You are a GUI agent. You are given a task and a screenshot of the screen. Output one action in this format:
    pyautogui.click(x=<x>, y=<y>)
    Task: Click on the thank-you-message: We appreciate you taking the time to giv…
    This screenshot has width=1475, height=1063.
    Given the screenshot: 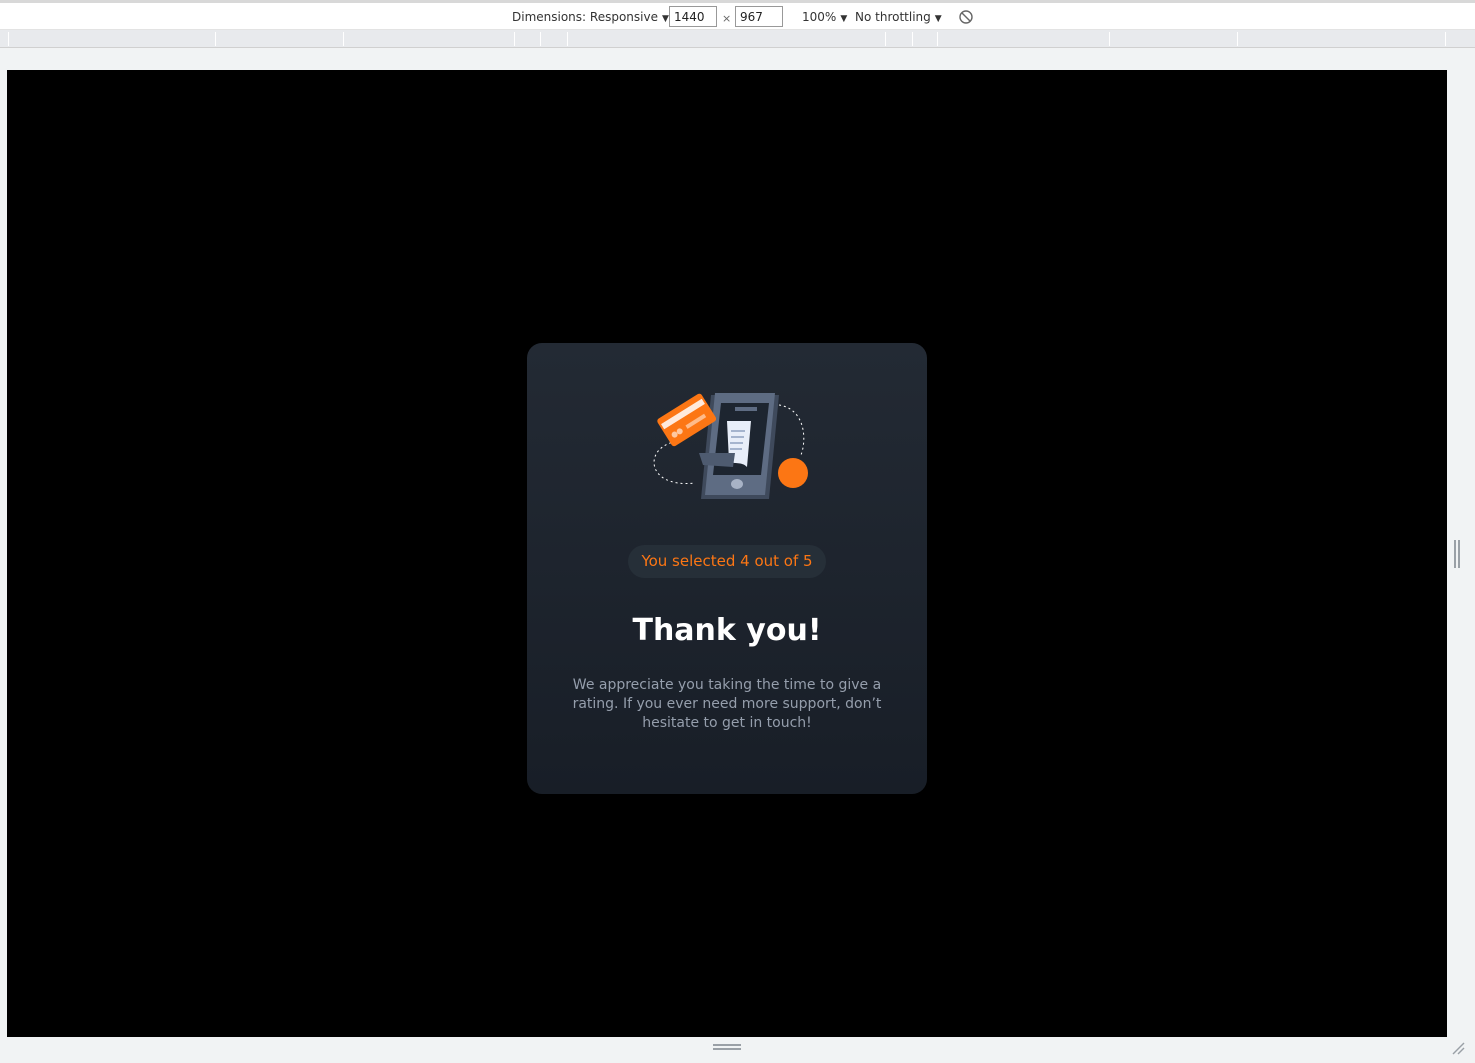 What is the action you would take?
    pyautogui.click(x=727, y=704)
    